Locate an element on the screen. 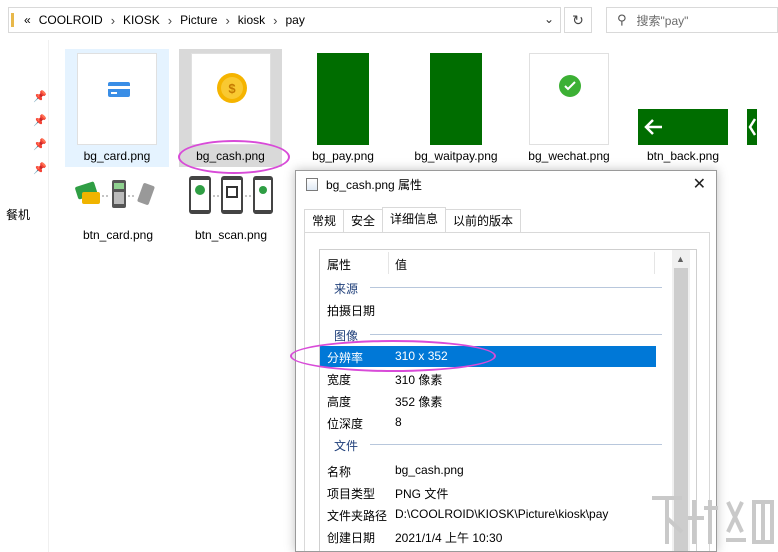  file-name: btn_back.png is located at coordinates (683, 156).